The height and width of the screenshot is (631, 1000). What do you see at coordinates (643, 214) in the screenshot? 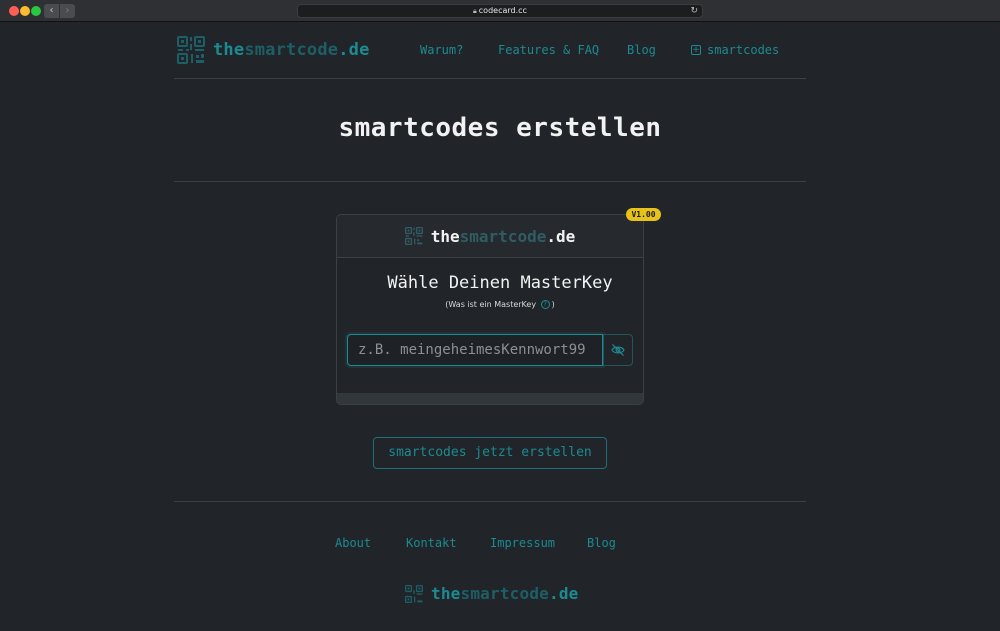
I see `version-badge: V1.00` at bounding box center [643, 214].